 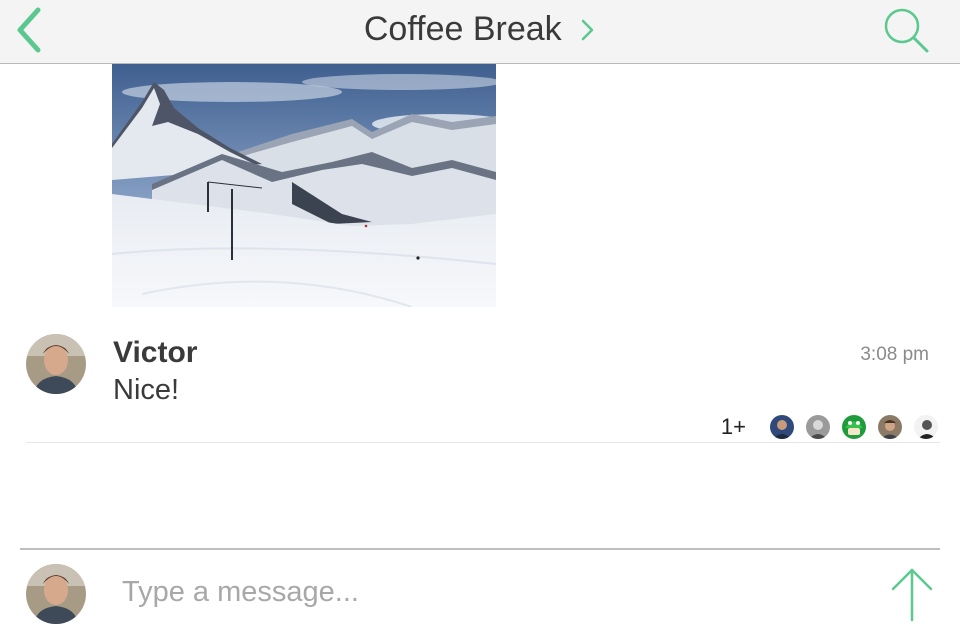 I want to click on search-button, so click(x=907, y=31).